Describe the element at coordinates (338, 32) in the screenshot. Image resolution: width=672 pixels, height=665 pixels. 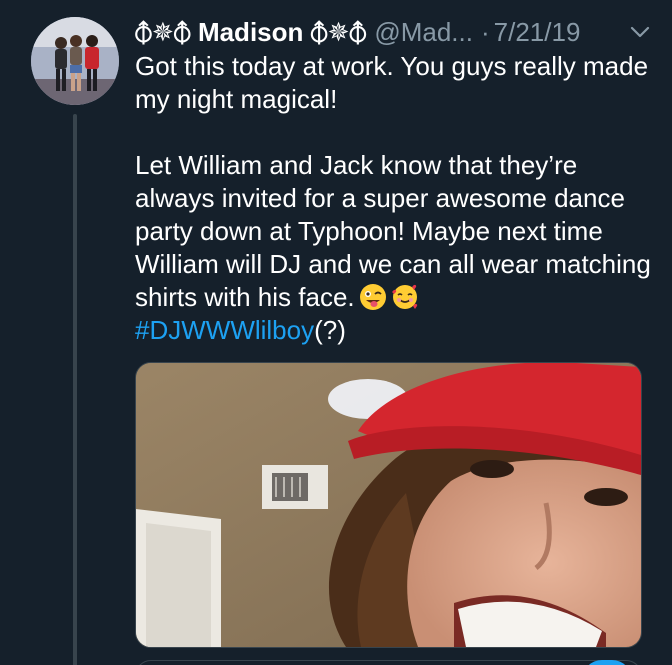
I see `name-decoration-right: ⦽✵⦽` at that location.